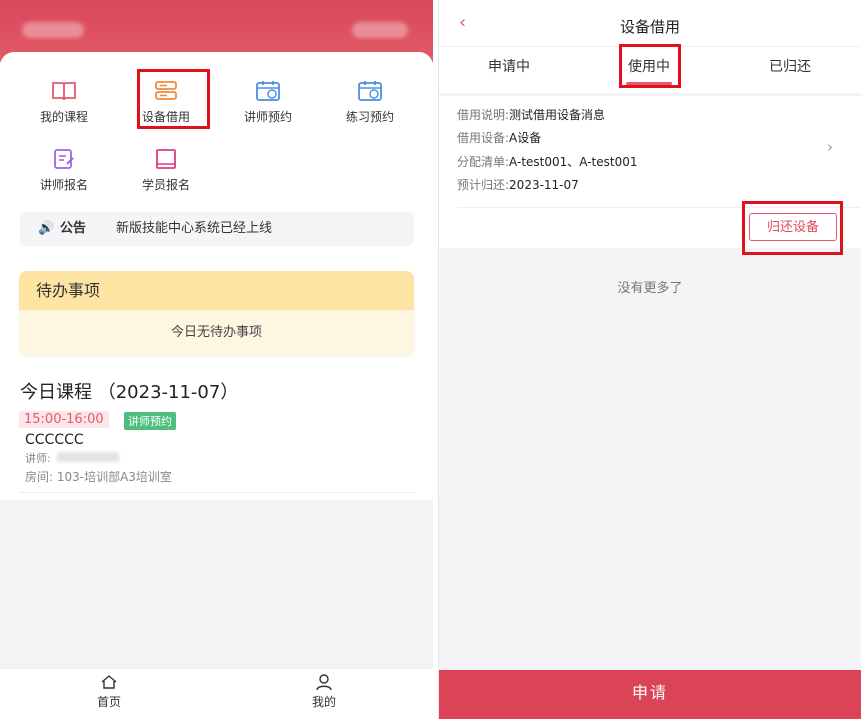 The image size is (864, 719). Describe the element at coordinates (46, 228) in the screenshot. I see `speaker-icon: 🔊` at that location.